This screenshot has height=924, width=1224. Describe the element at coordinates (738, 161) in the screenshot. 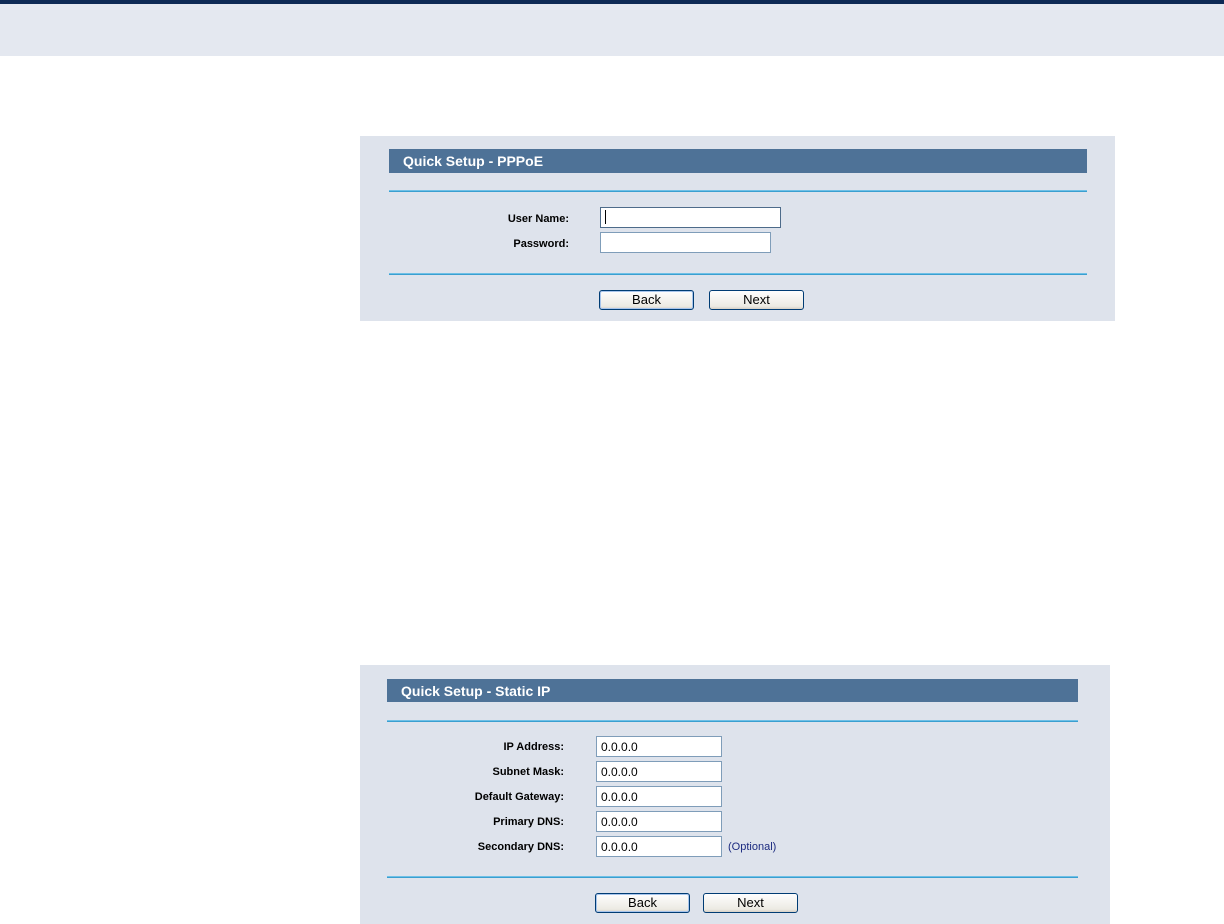

I see `pppoe-panel-title: Quick Setup - PPPoE` at that location.